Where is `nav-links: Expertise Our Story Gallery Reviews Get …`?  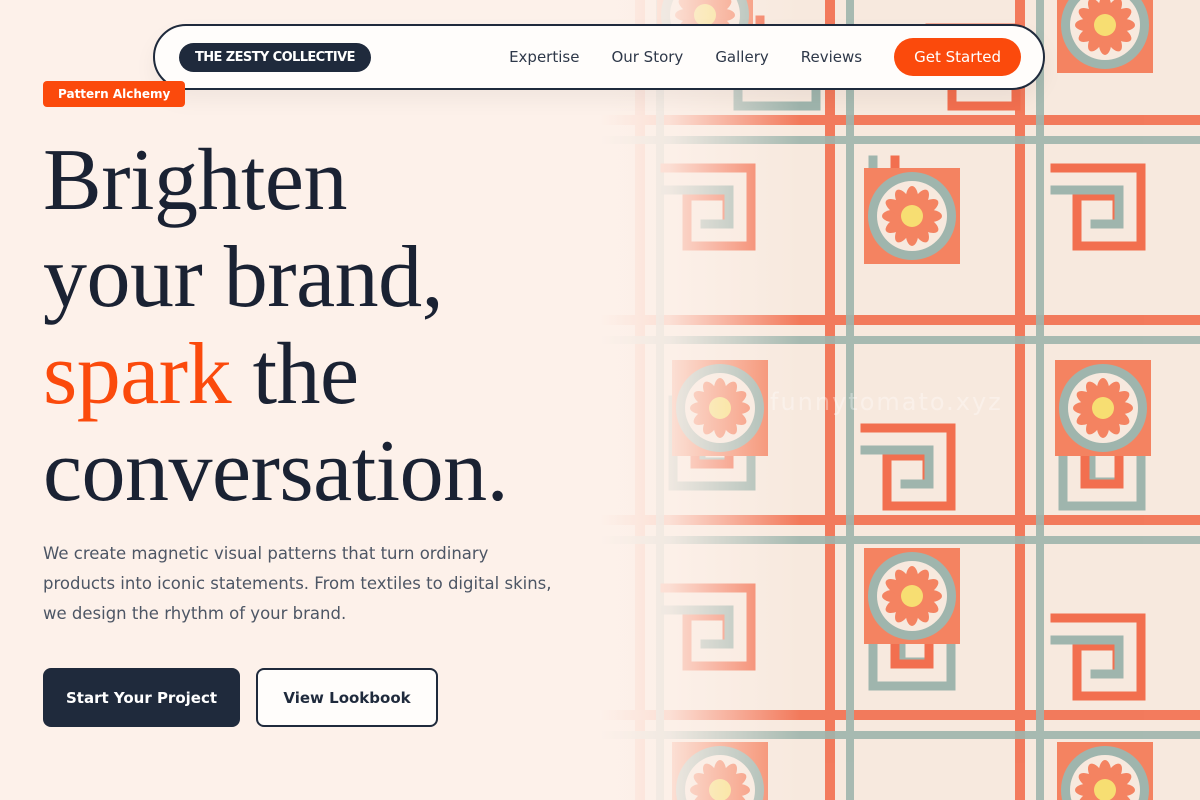
nav-links: Expertise Our Story Gallery Reviews Get … is located at coordinates (765, 57).